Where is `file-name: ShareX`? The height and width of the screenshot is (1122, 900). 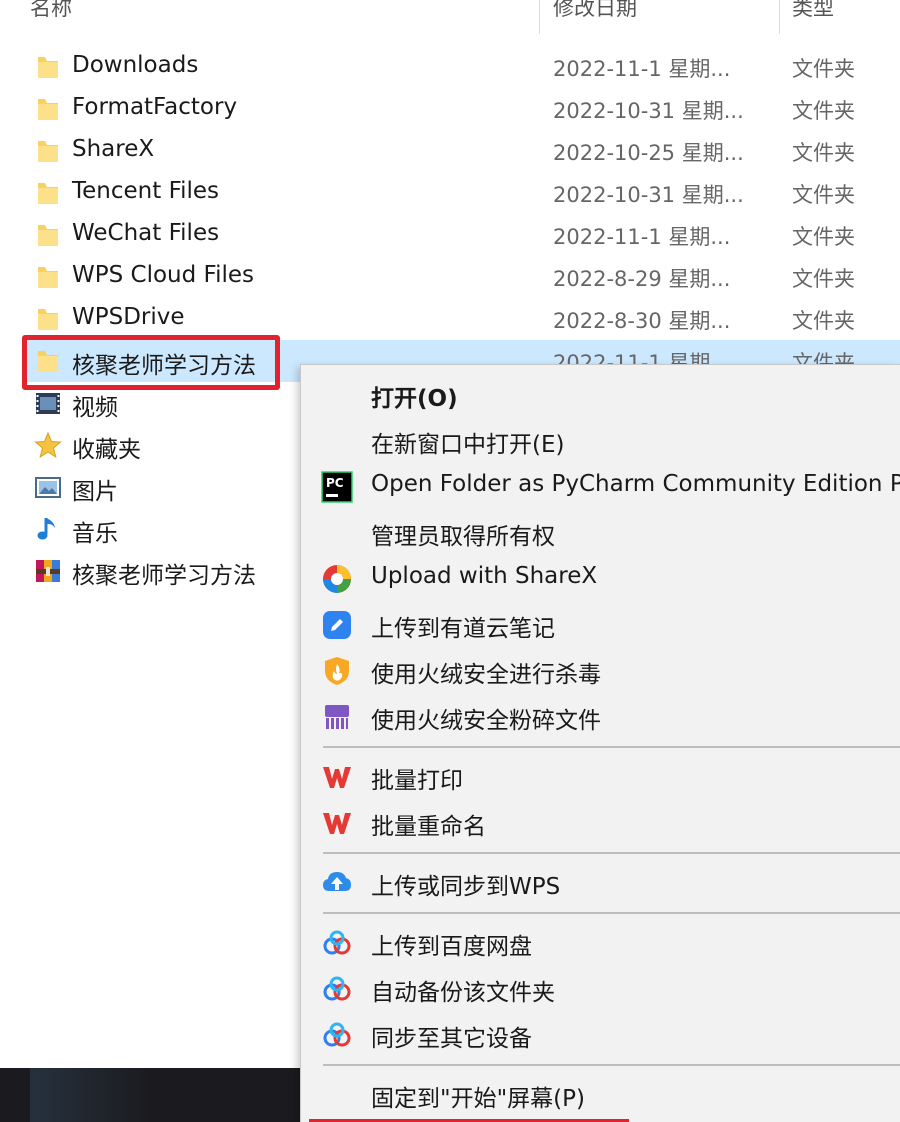 file-name: ShareX is located at coordinates (113, 149).